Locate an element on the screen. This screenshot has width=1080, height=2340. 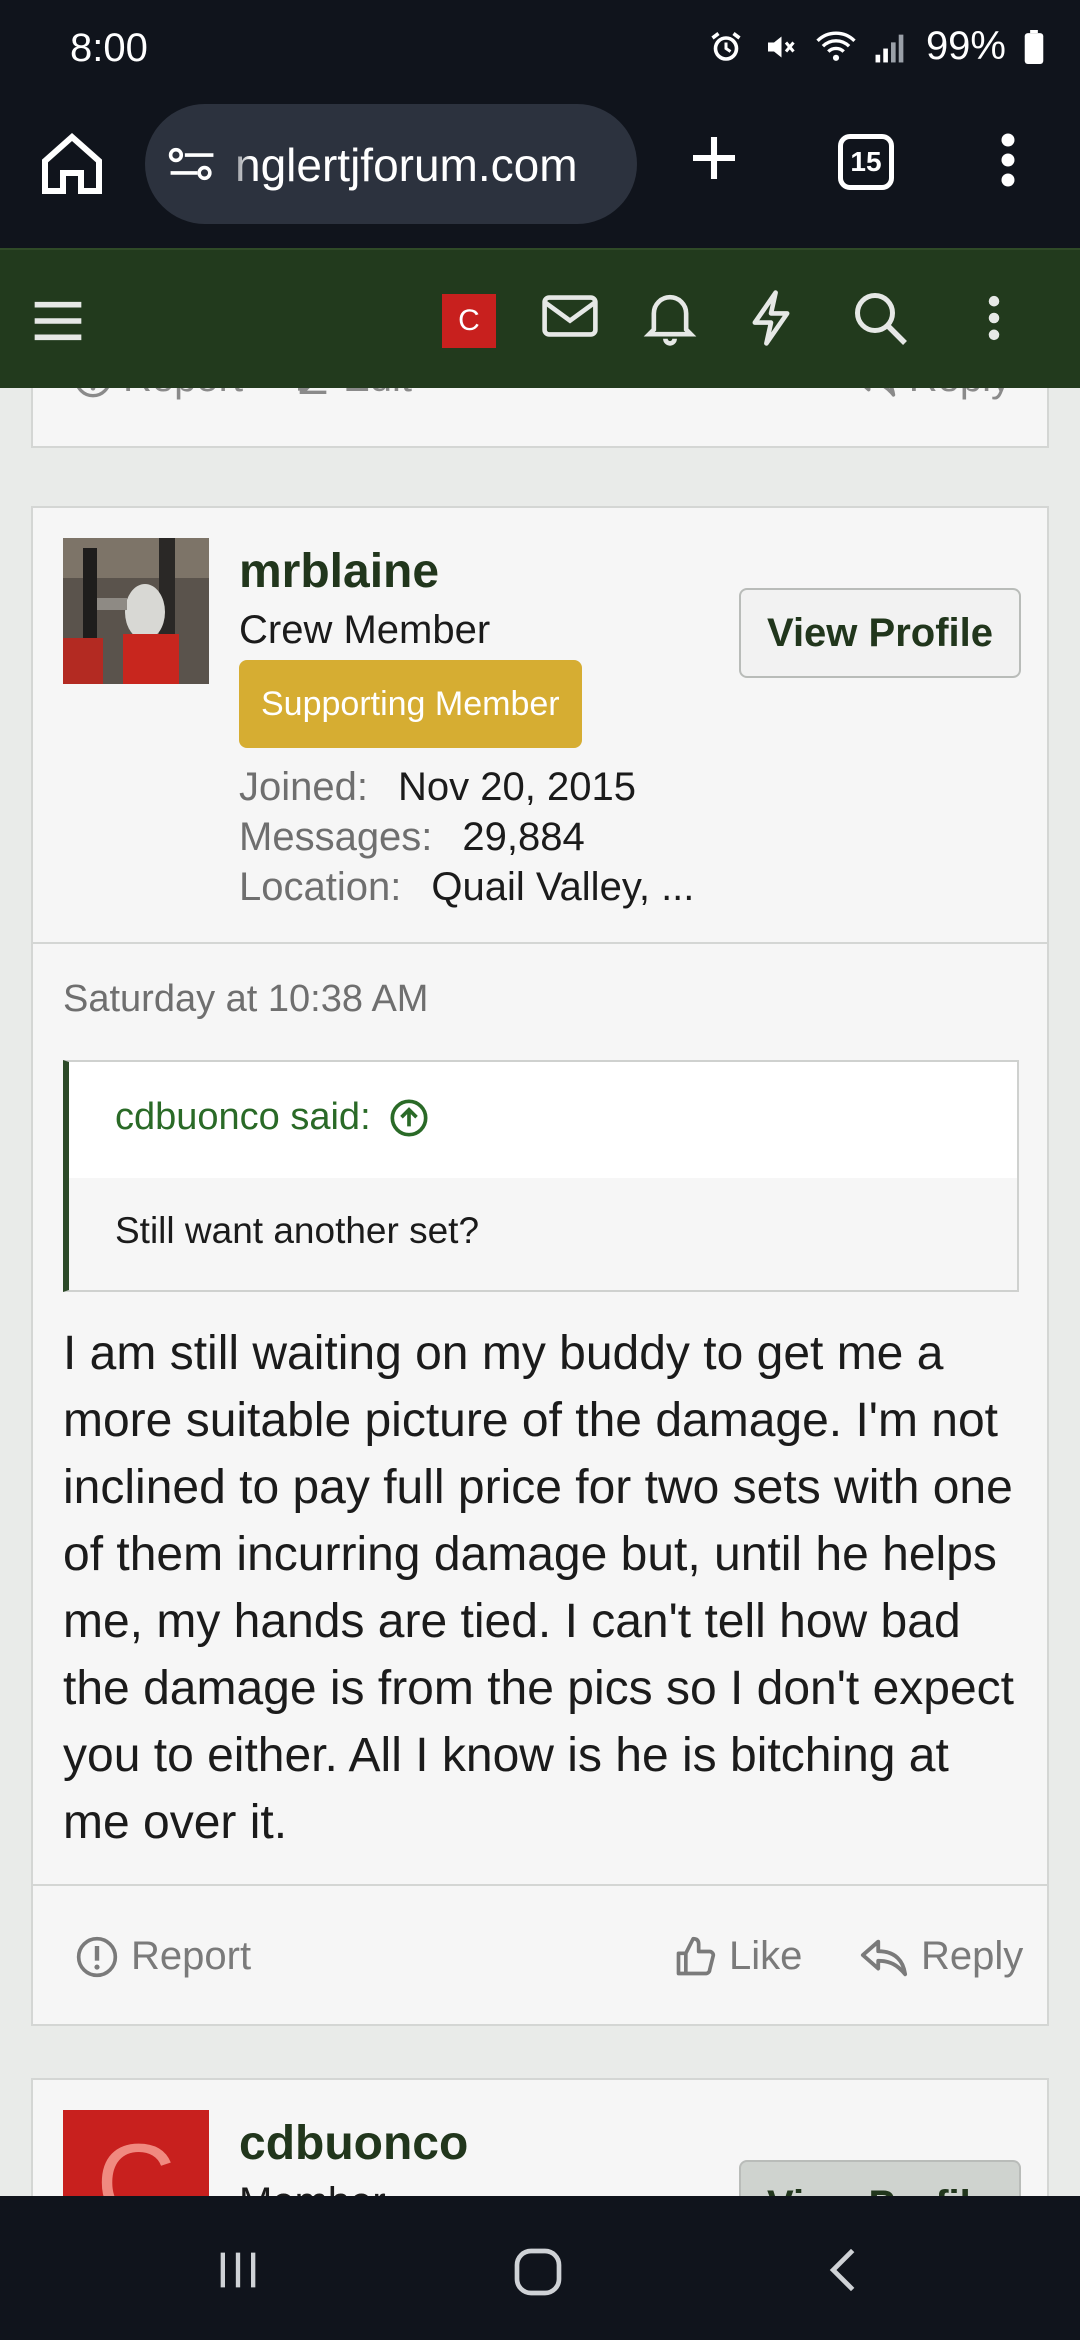
post-actions: Report Like Reply is located at coordinates (540, 1954).